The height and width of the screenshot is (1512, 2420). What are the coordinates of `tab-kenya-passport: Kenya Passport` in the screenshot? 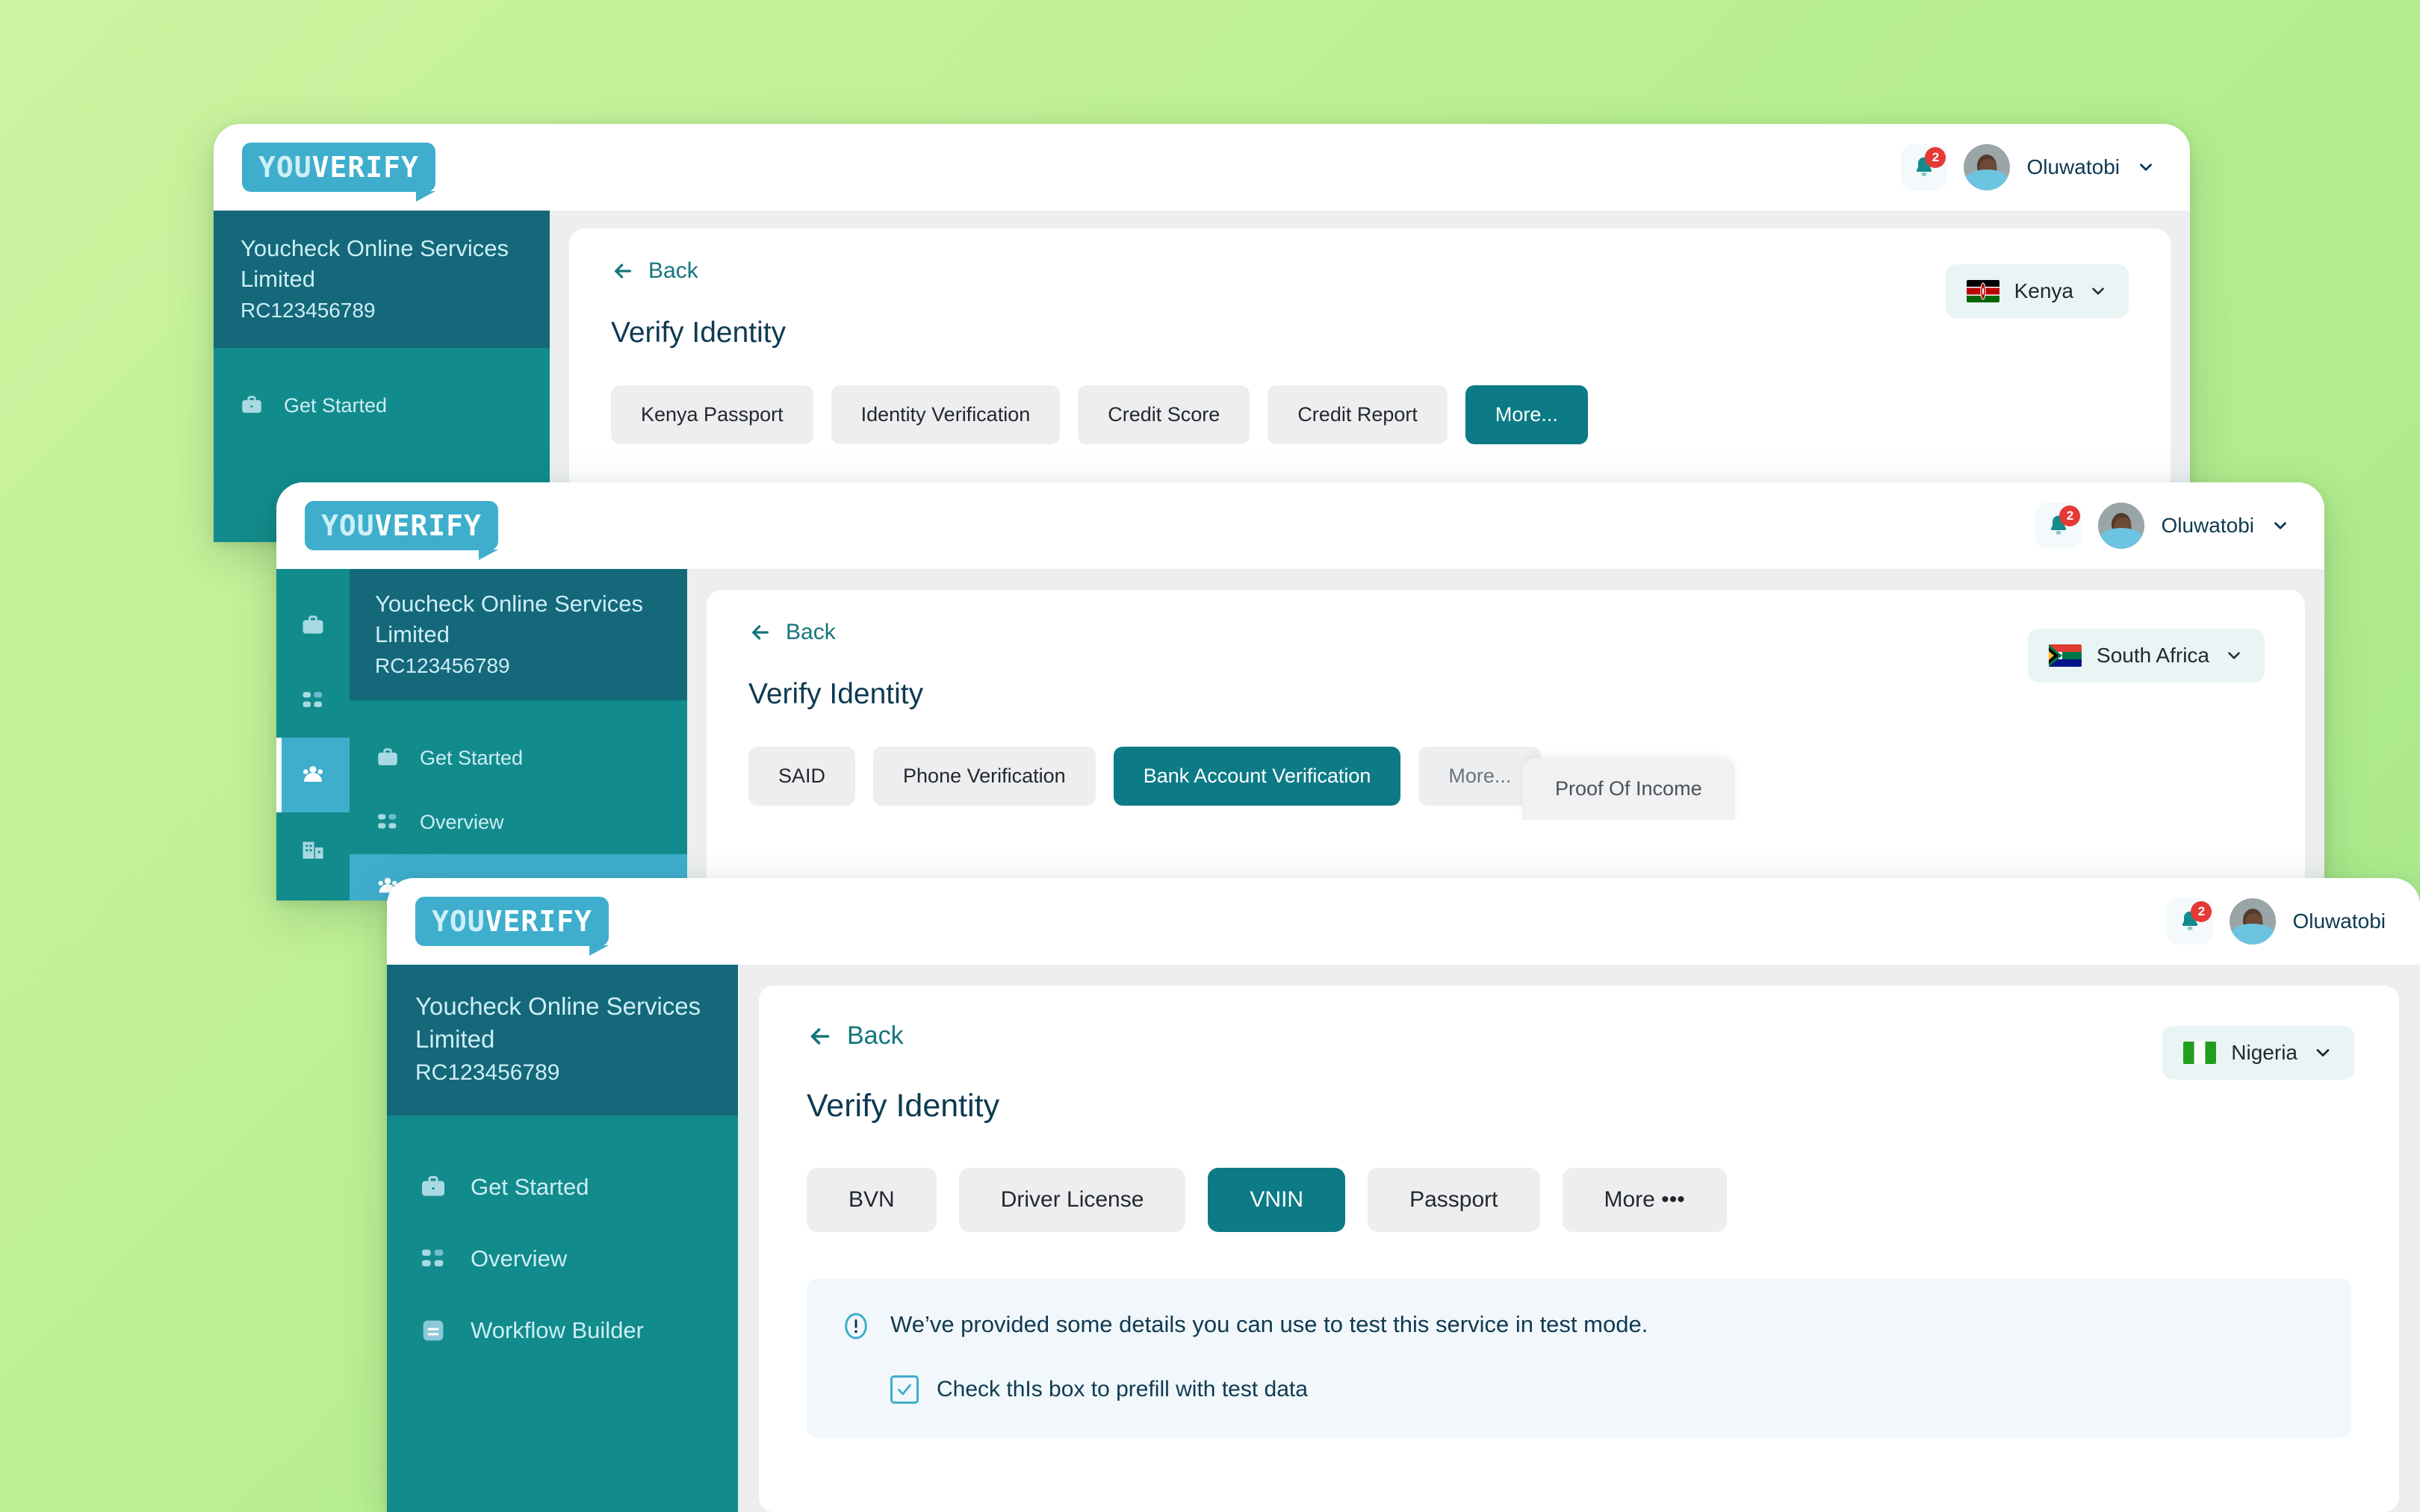 It's located at (712, 414).